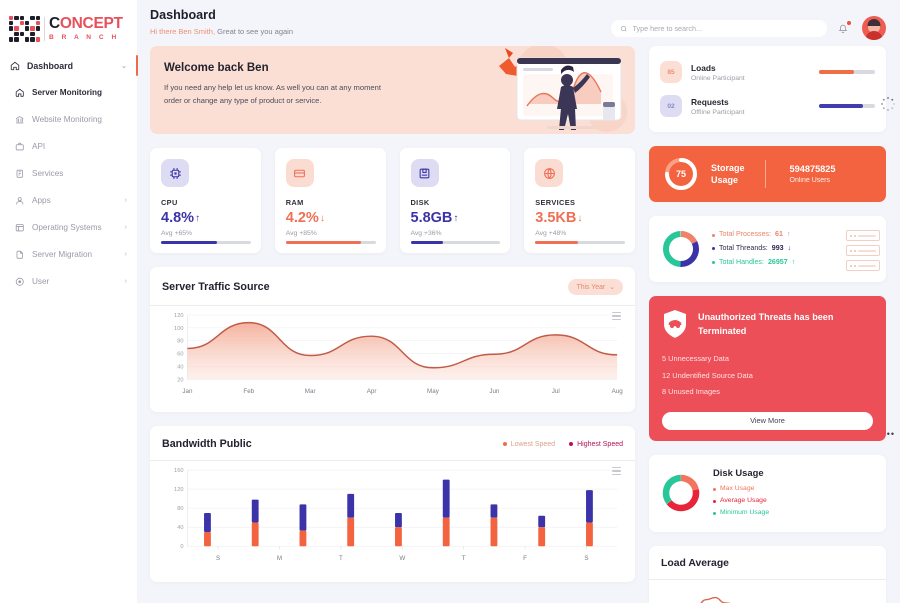 The width and height of the screenshot is (900, 603). Describe the element at coordinates (681, 493) in the screenshot. I see `disk-usage-donut` at that location.